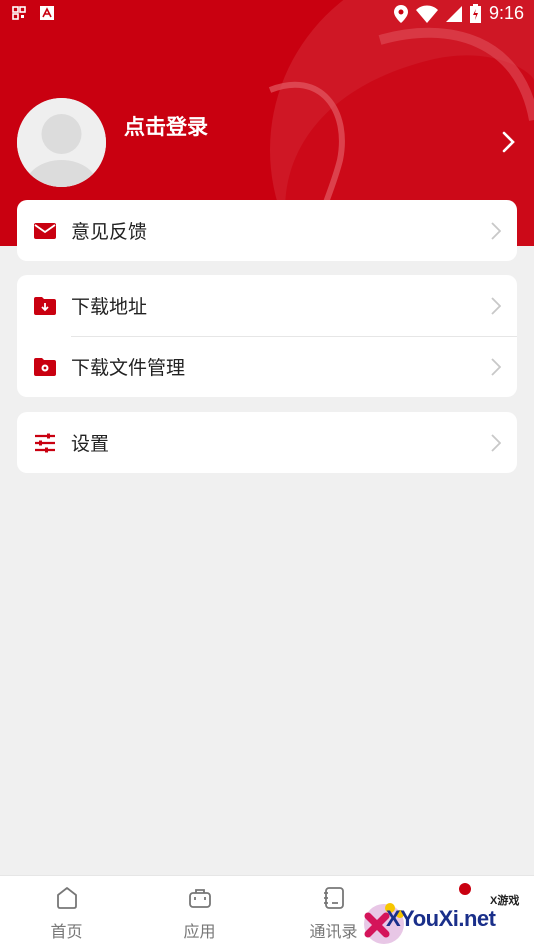 The image size is (534, 948). Describe the element at coordinates (267, 366) in the screenshot. I see `menu-item-download-file-manager: 下载文件管理` at that location.